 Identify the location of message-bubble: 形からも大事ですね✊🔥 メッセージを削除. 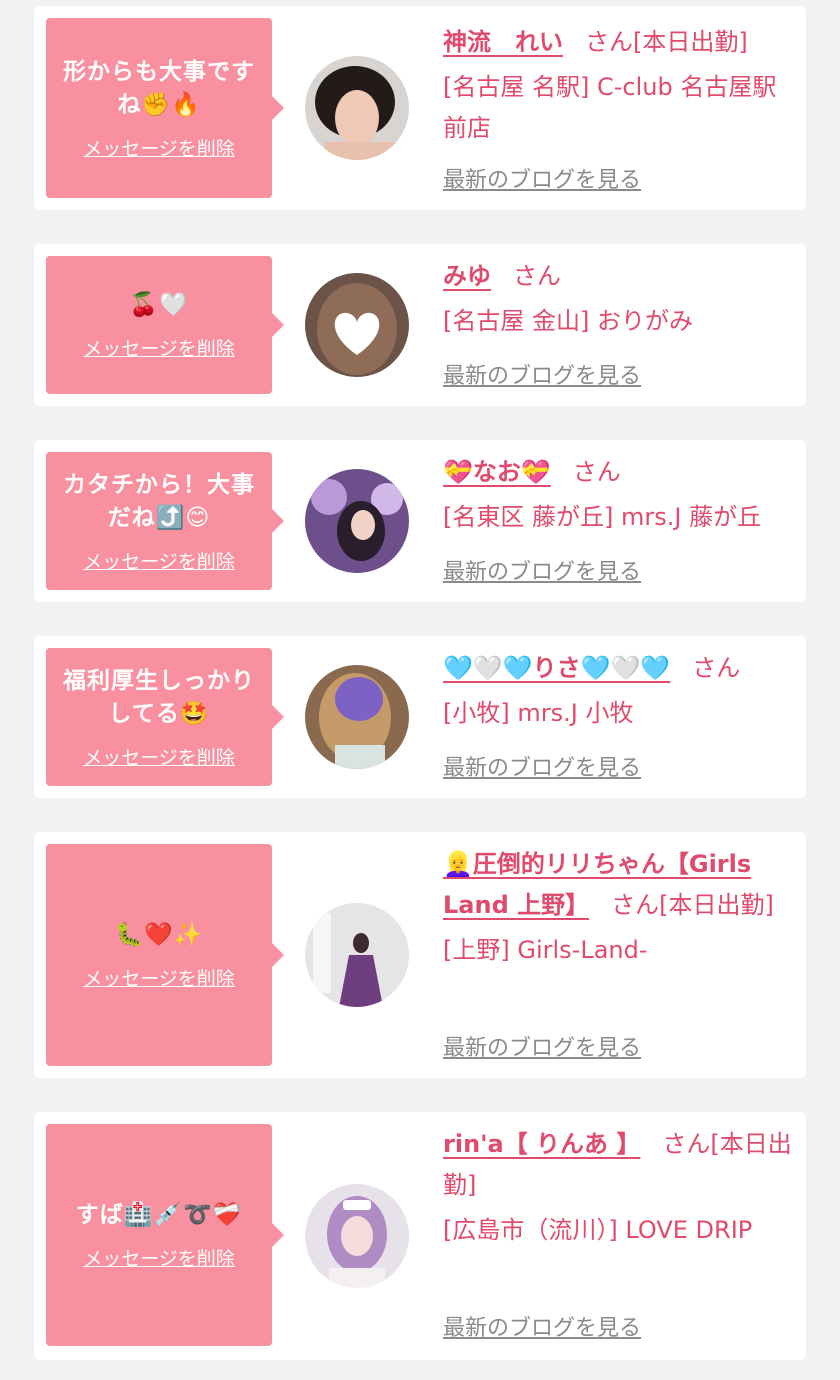
(165, 108).